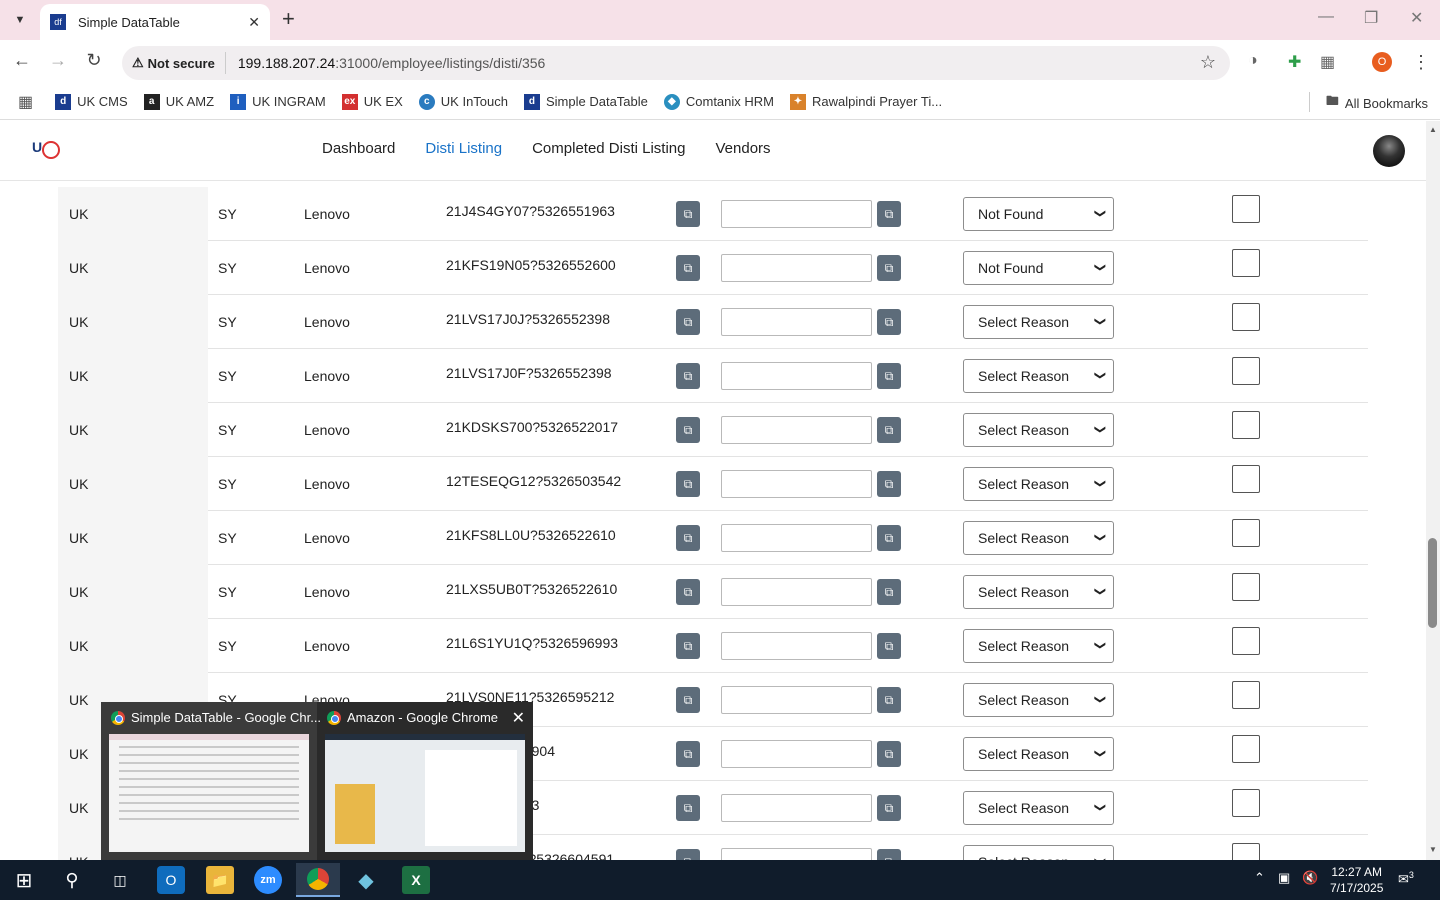 The image size is (1440, 900). I want to click on nav-completed-disti-listing: Completed Disti Listing, so click(608, 148).